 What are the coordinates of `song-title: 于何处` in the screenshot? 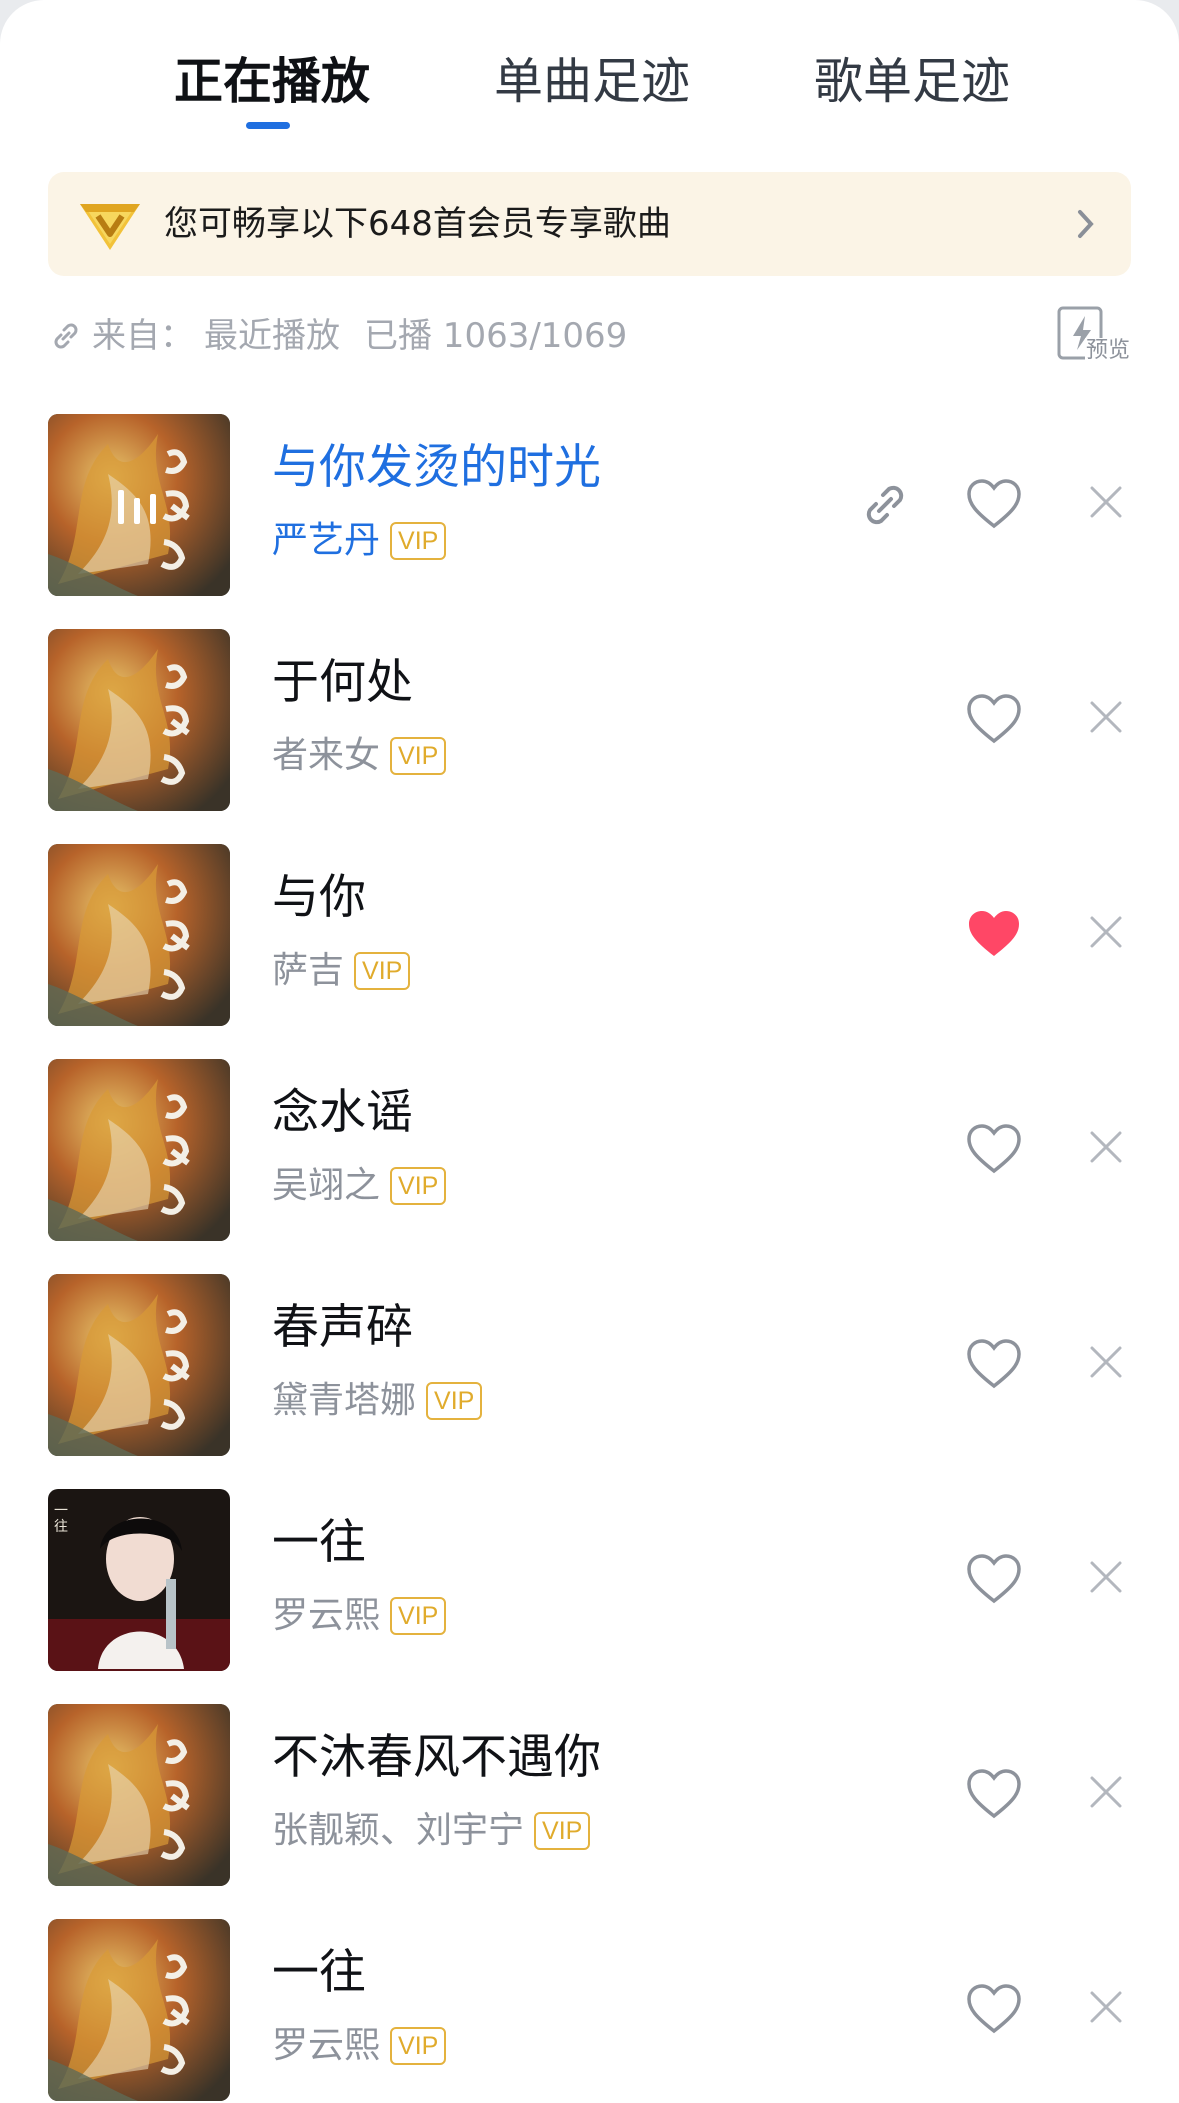 It's located at (342, 682).